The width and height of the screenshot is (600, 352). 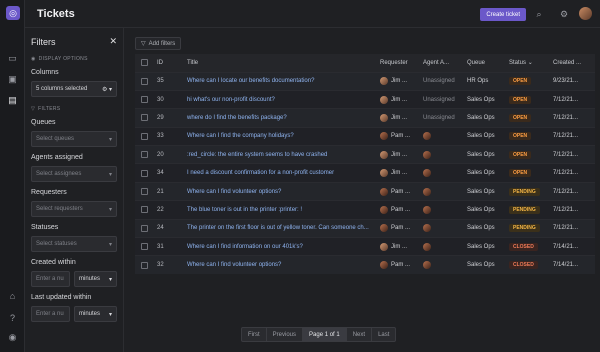 What do you see at coordinates (585, 13) in the screenshot?
I see `user-avatar` at bounding box center [585, 13].